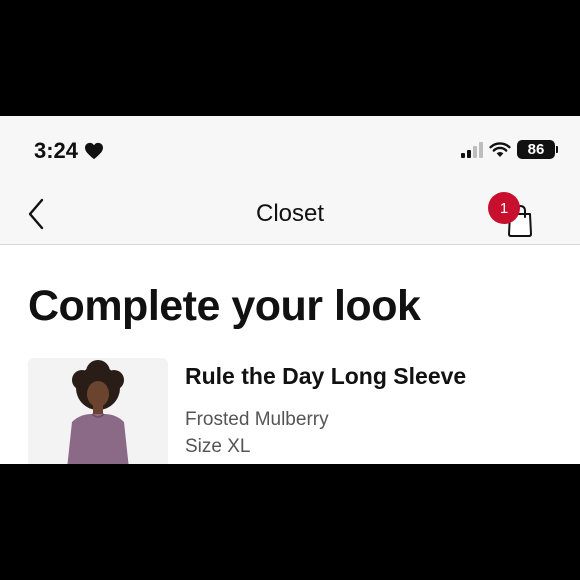  Describe the element at coordinates (504, 208) in the screenshot. I see `cart-count-badge: 1` at that location.